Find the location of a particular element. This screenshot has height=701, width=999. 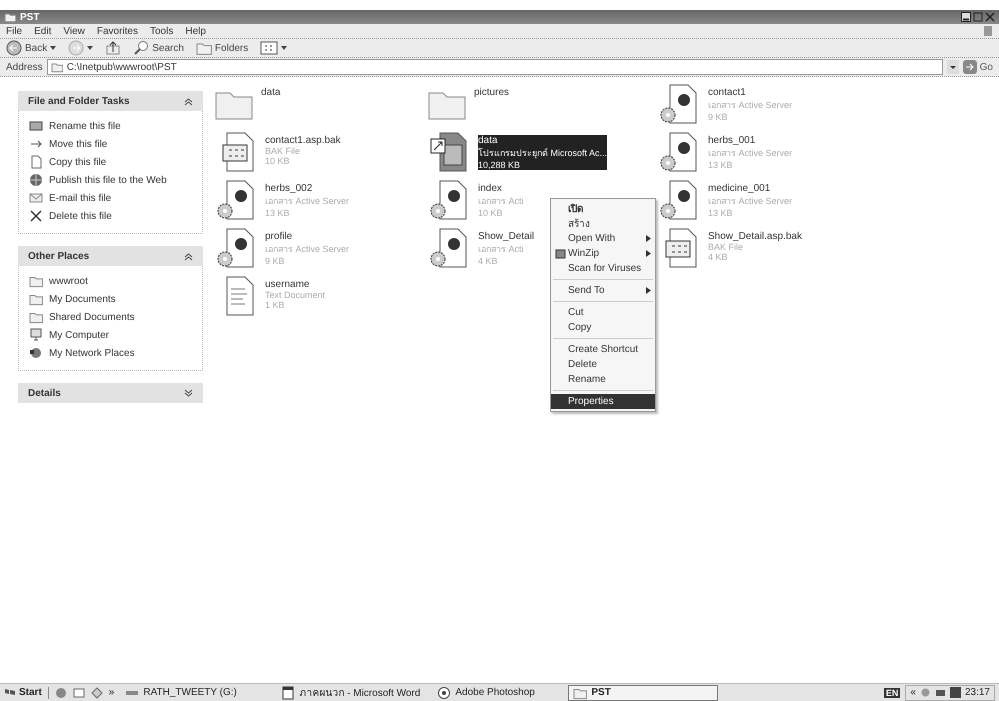

menu-item: สร้าง is located at coordinates (603, 223).